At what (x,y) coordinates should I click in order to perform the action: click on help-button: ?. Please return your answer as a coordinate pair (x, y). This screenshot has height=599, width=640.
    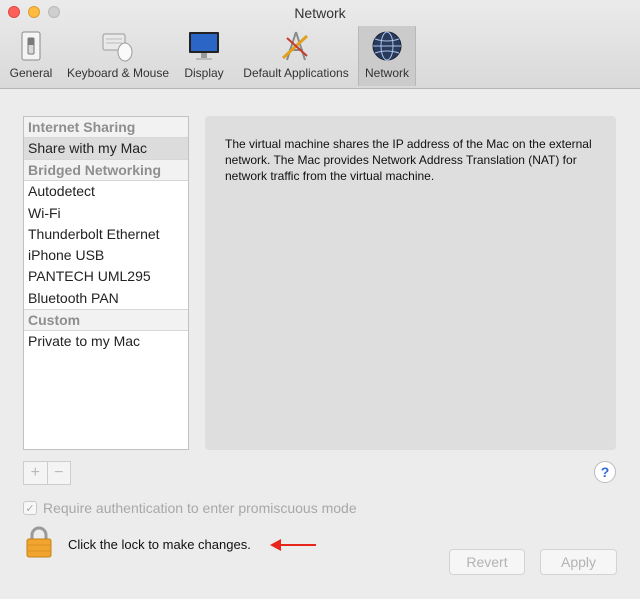
    Looking at the image, I should click on (605, 472).